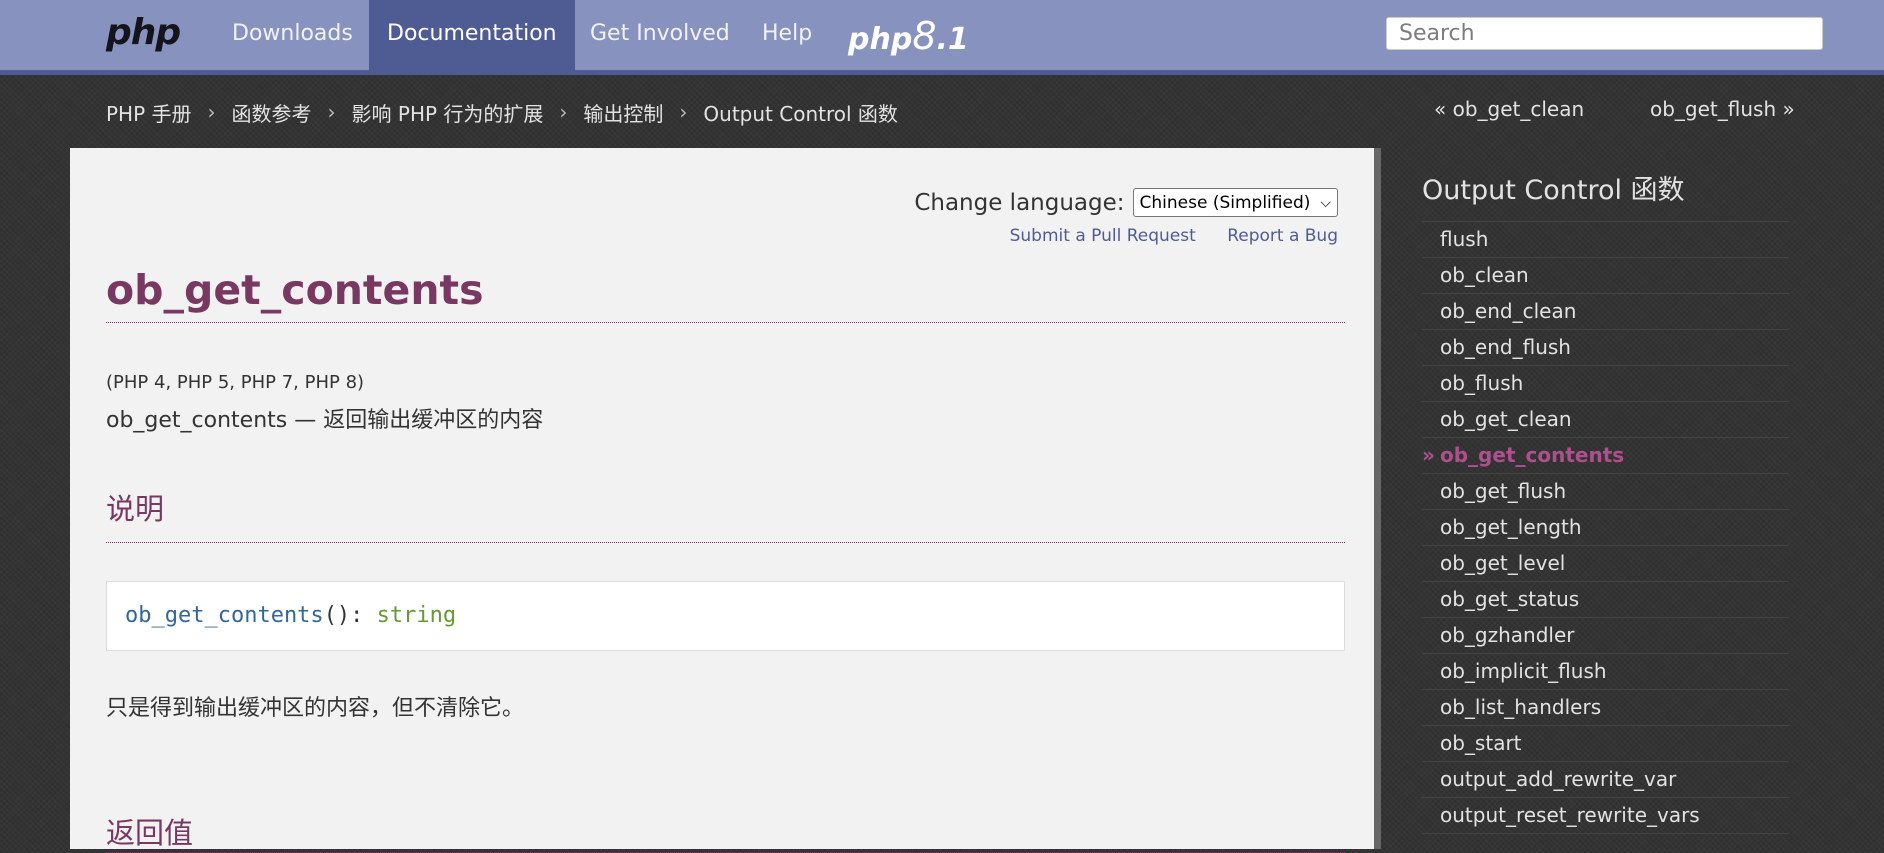 The width and height of the screenshot is (1884, 853). What do you see at coordinates (1605, 600) in the screenshot?
I see `sidebar-item-ob-get-status: ob_get_status` at bounding box center [1605, 600].